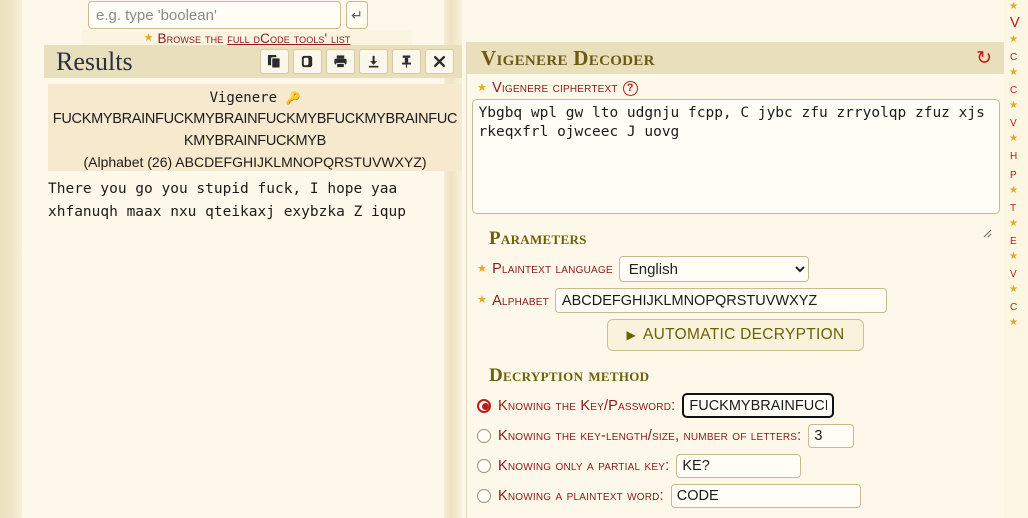 The image size is (1028, 518). I want to click on sidebar-link-8: ★ v, so click(1017, 266).